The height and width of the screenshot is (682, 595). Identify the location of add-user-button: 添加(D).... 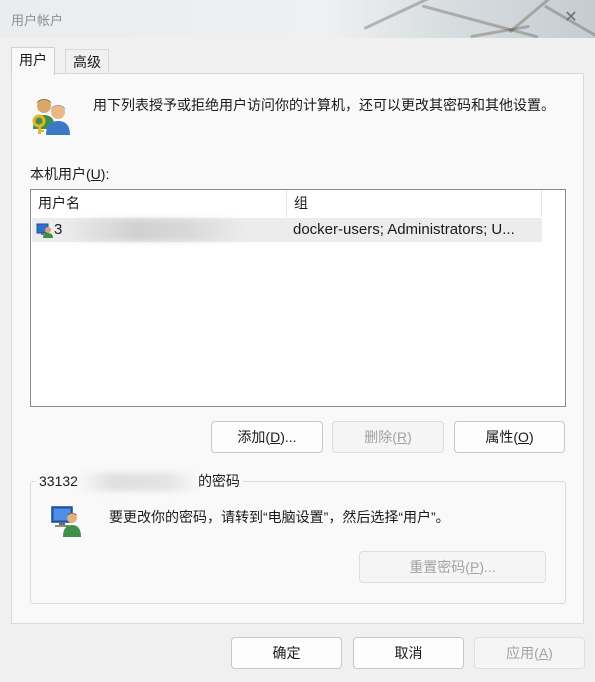
(267, 437).